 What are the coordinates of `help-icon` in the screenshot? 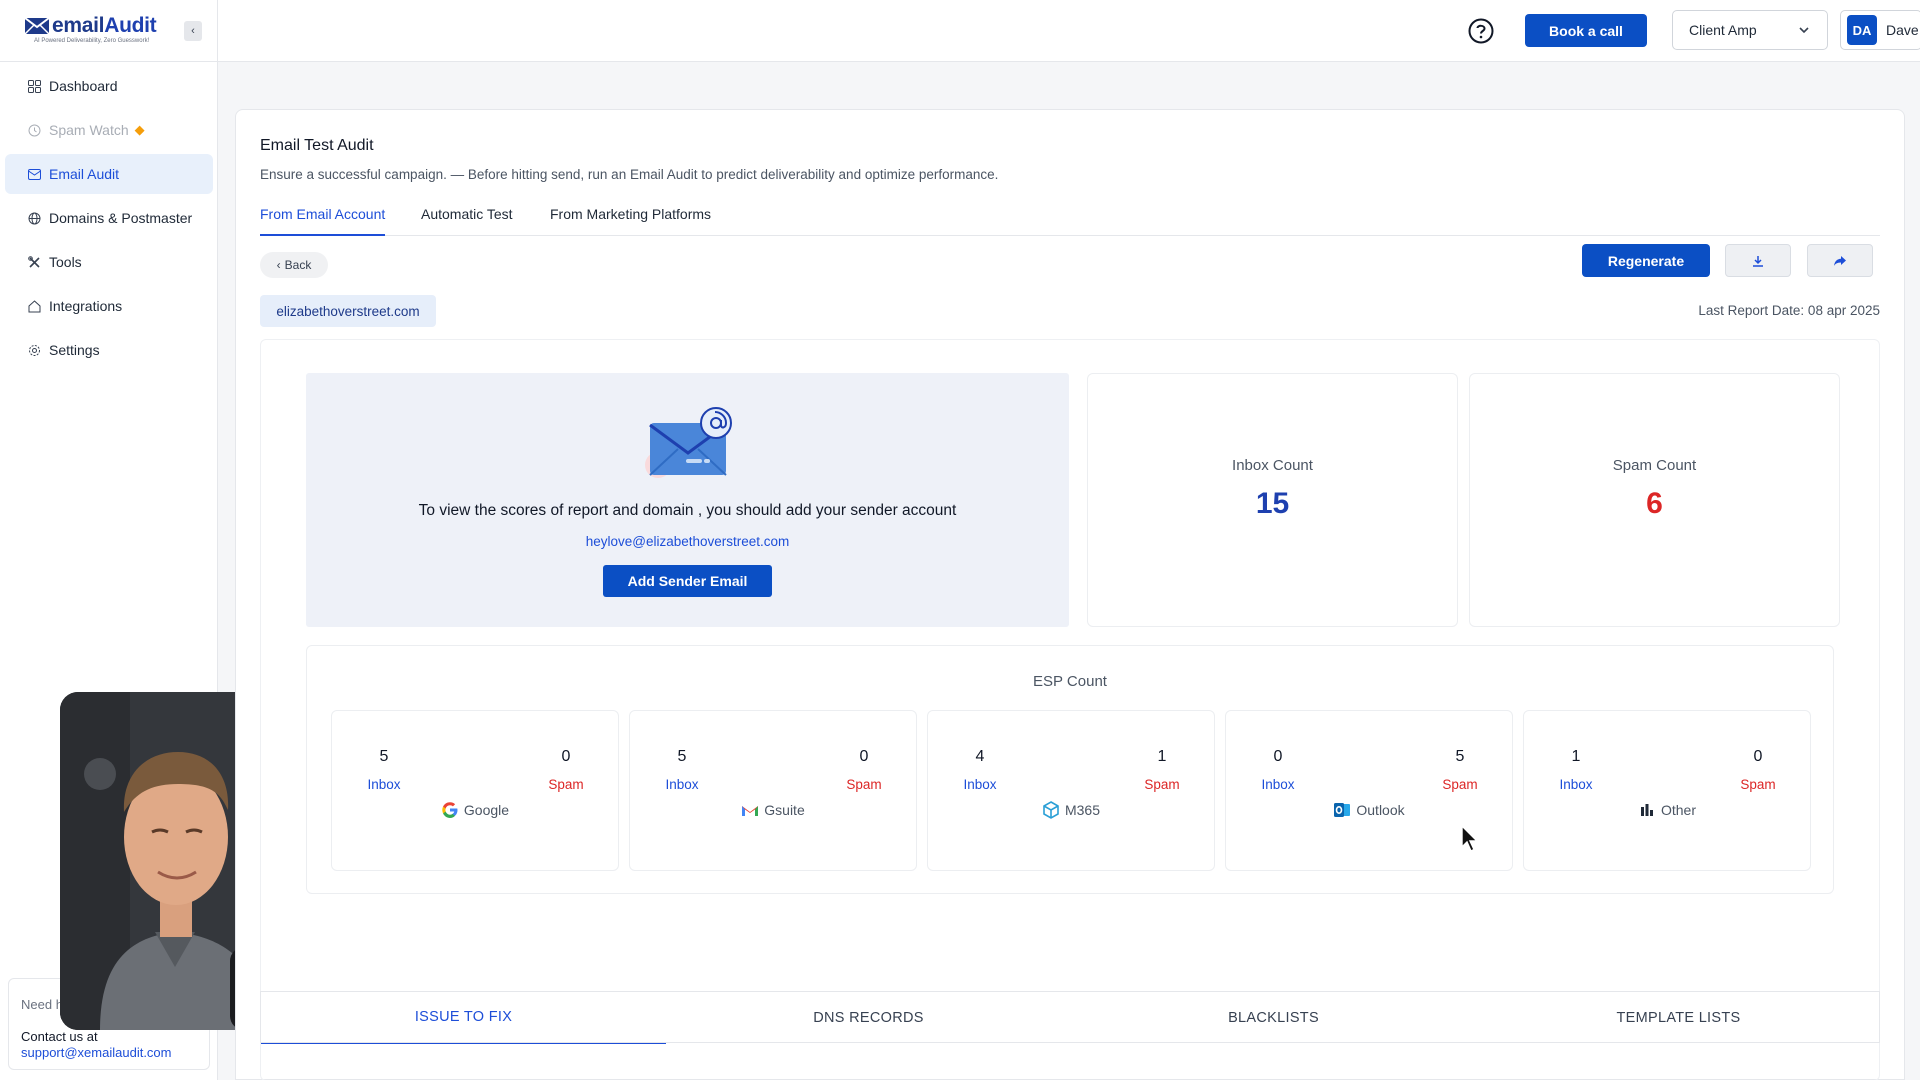 It's located at (1481, 31).